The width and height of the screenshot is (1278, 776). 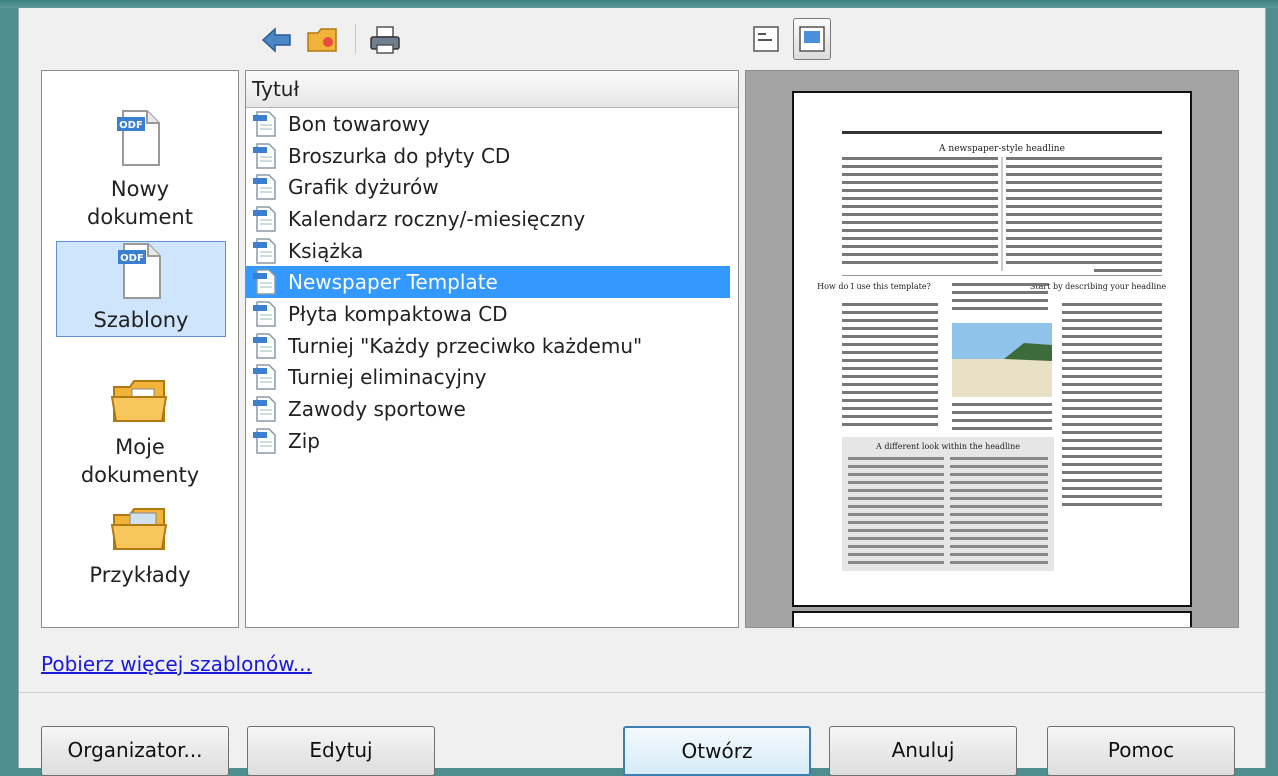 I want to click on printer-icon, so click(x=385, y=40).